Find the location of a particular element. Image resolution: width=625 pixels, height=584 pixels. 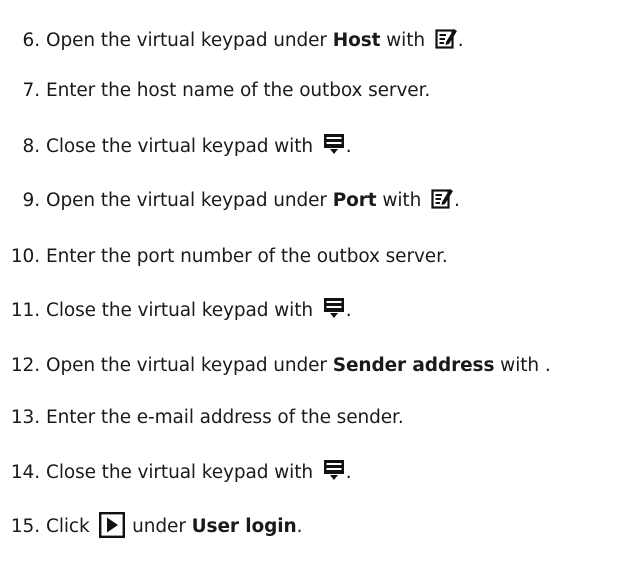

step-number: 12. is located at coordinates (25, 365).